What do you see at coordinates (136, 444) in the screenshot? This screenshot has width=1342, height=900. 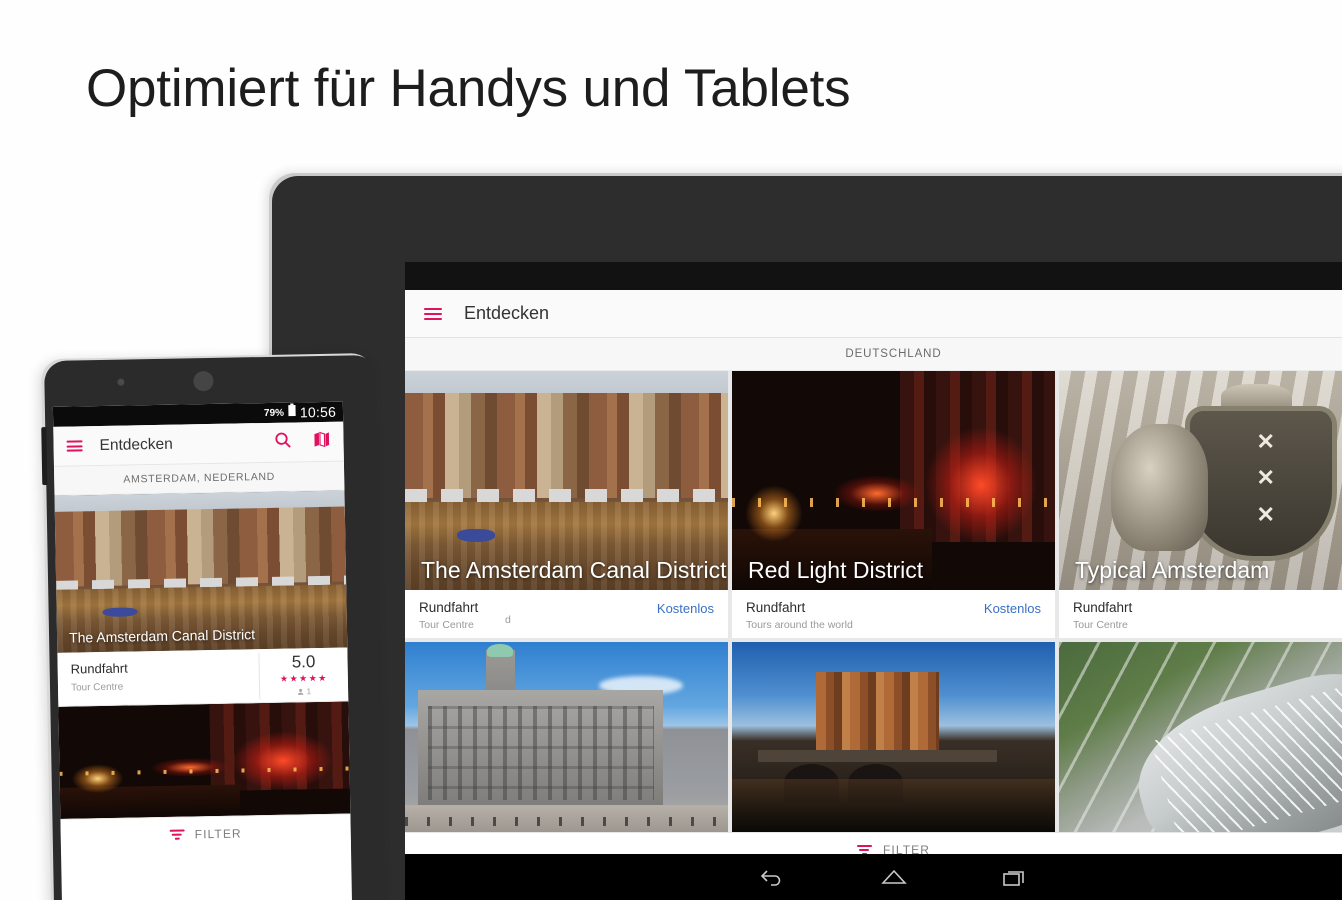 I see `phone-app-title: Entdecken` at bounding box center [136, 444].